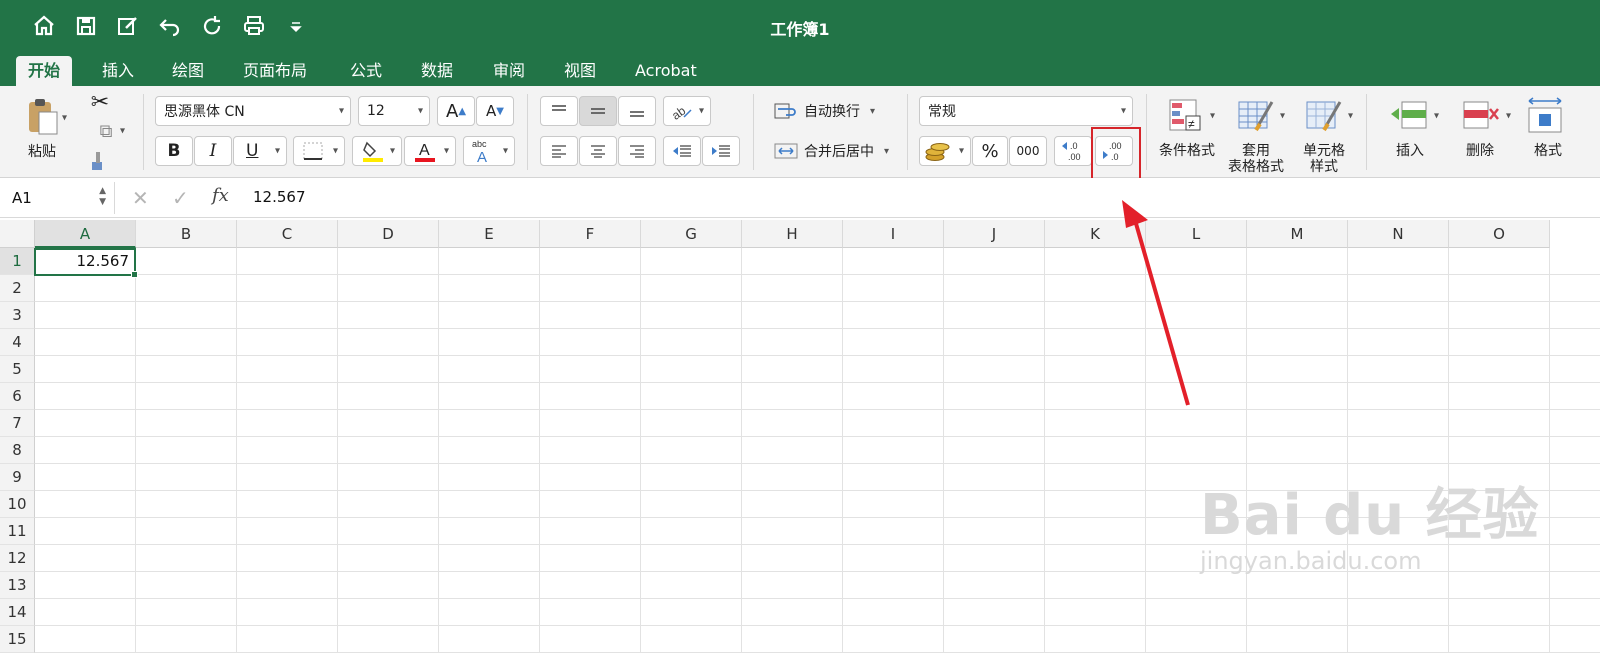  What do you see at coordinates (17, 558) in the screenshot?
I see `row-header-12: 12` at bounding box center [17, 558].